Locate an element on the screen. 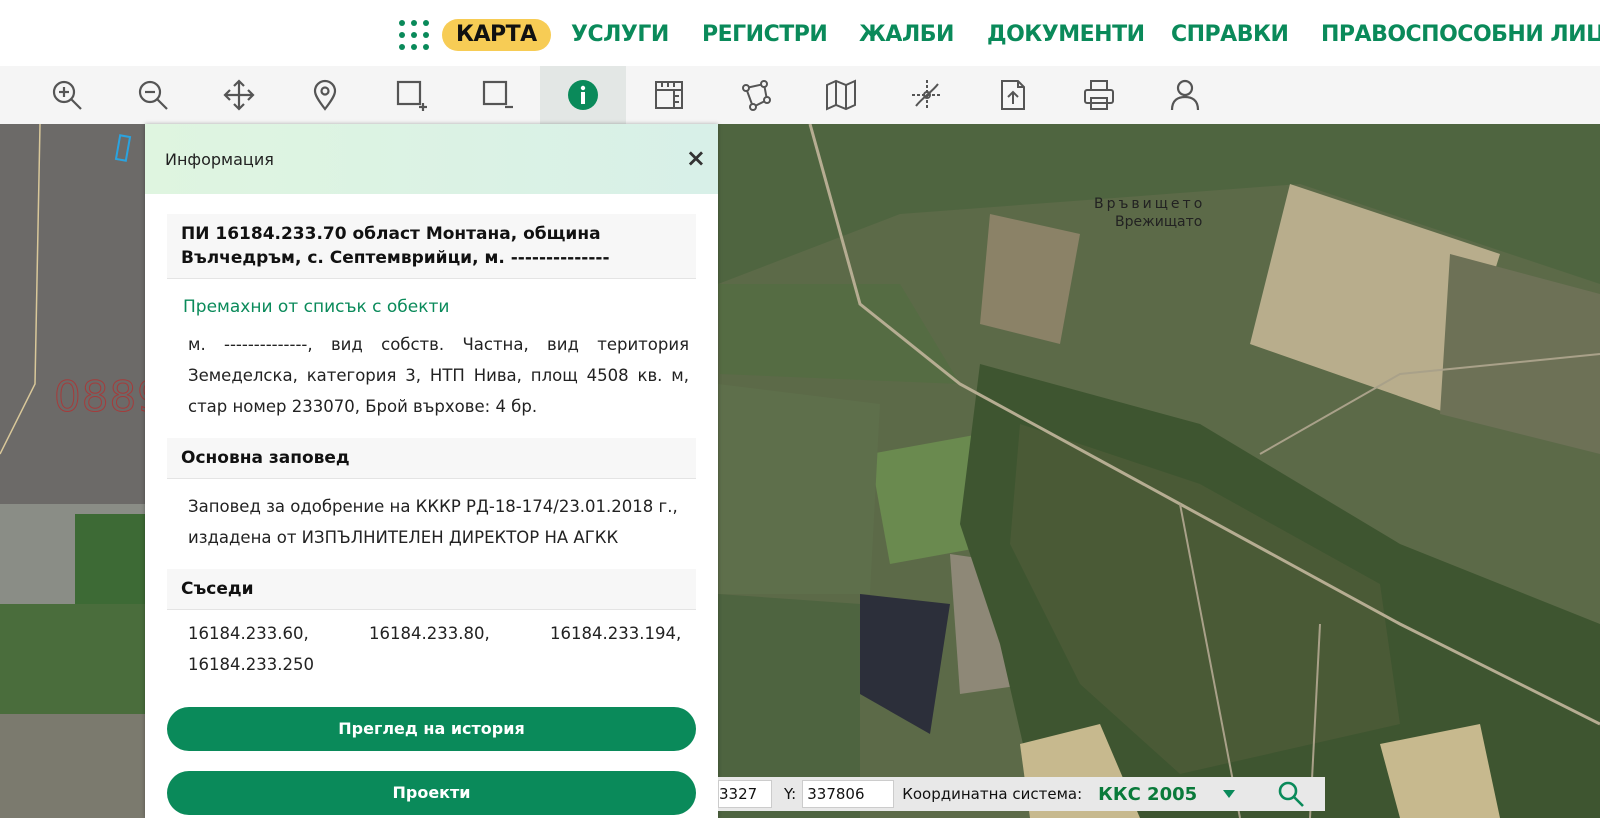 The height and width of the screenshot is (818, 1600). neighbors-heading: Съседи is located at coordinates (431, 589).